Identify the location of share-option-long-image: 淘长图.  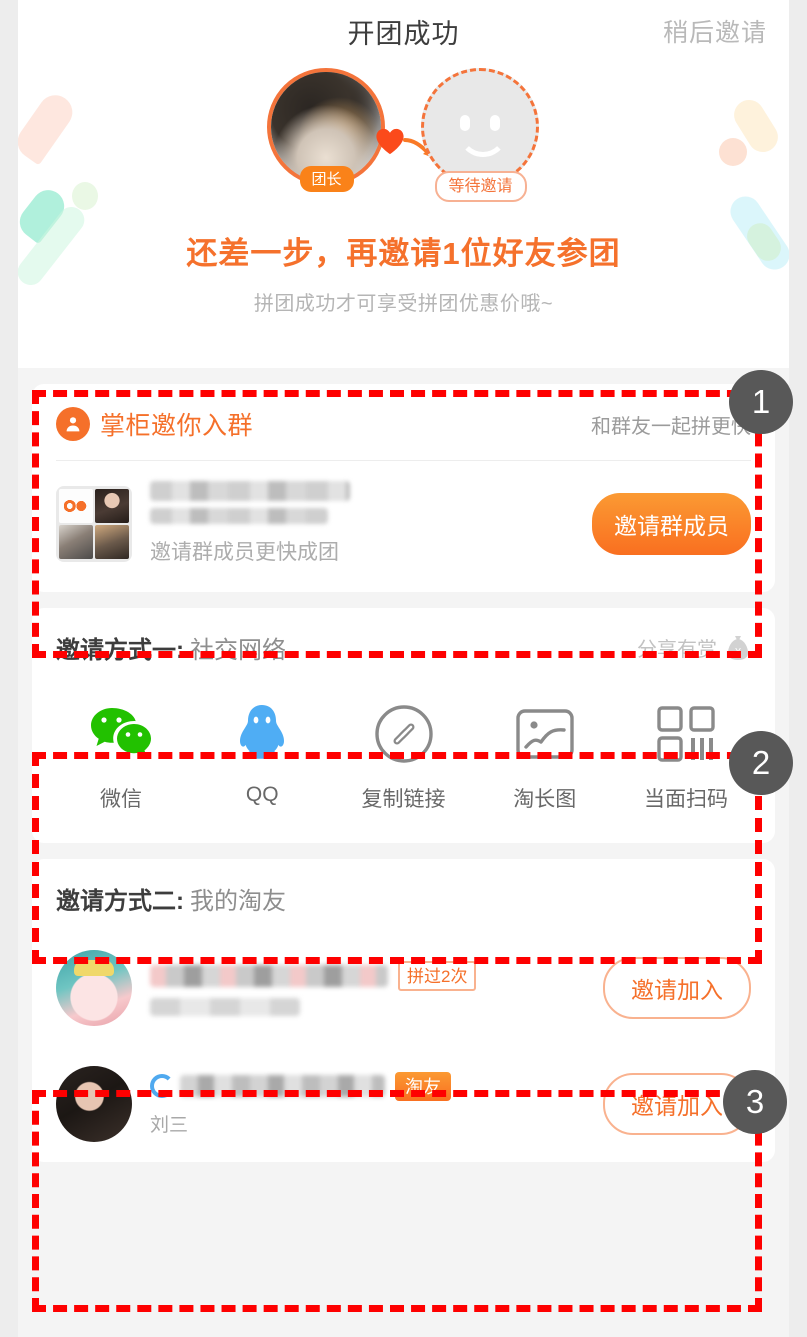
(545, 757).